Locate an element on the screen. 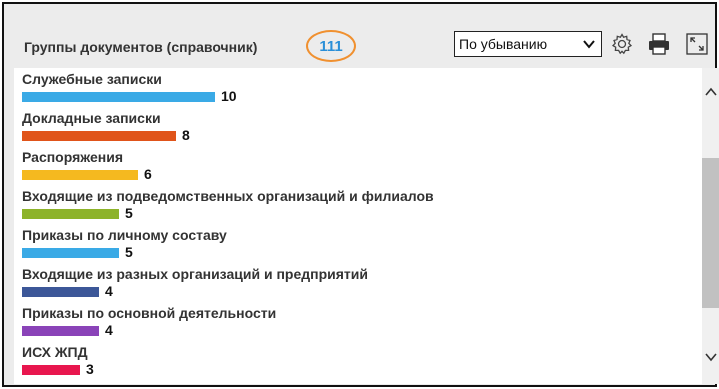 Image resolution: width=719 pixels, height=389 pixels. printer-icon is located at coordinates (659, 44).